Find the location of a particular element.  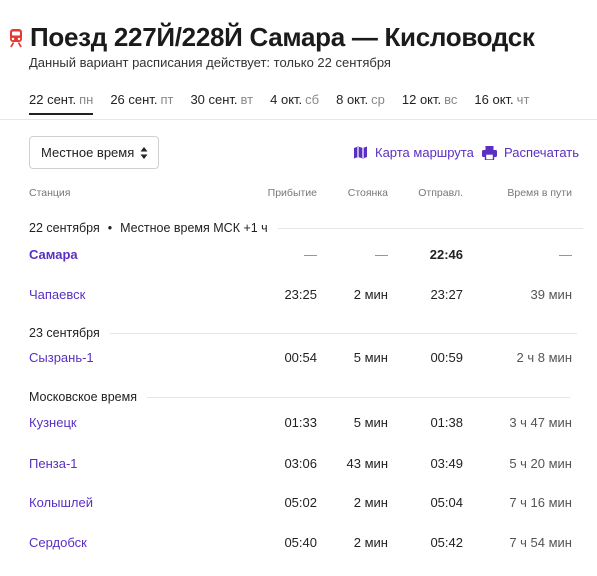

route-map-link: Карта маршрута is located at coordinates (413, 152).